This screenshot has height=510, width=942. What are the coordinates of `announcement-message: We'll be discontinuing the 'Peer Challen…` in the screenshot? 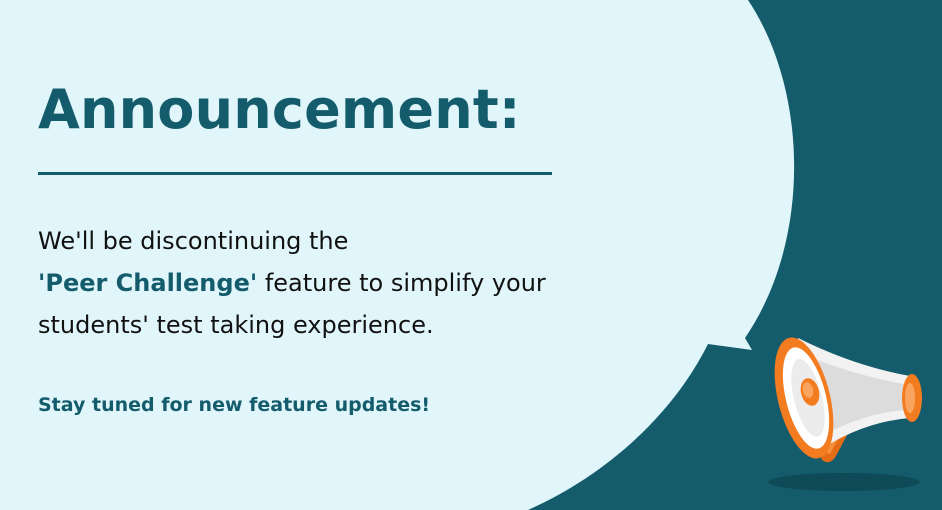 It's located at (292, 283).